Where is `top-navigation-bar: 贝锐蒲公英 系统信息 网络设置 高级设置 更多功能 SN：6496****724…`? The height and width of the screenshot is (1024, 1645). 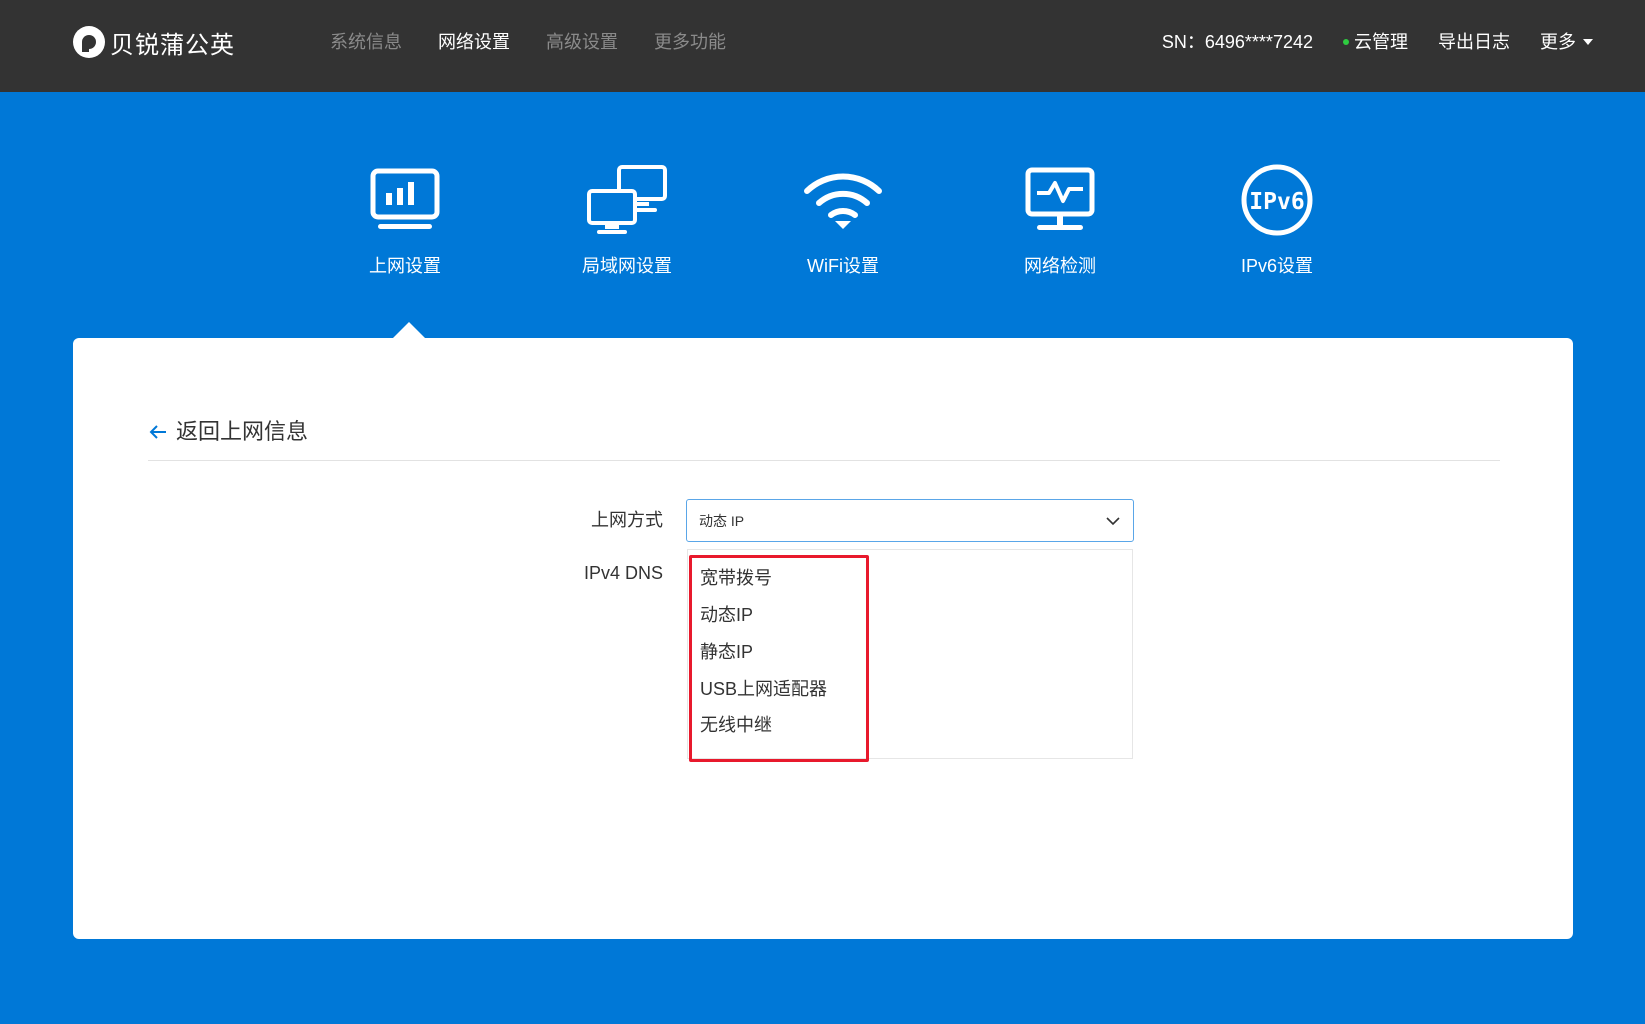
top-navigation-bar: 贝锐蒲公英 系统信息 网络设置 高级设置 更多功能 SN：6496****724… is located at coordinates (822, 46).